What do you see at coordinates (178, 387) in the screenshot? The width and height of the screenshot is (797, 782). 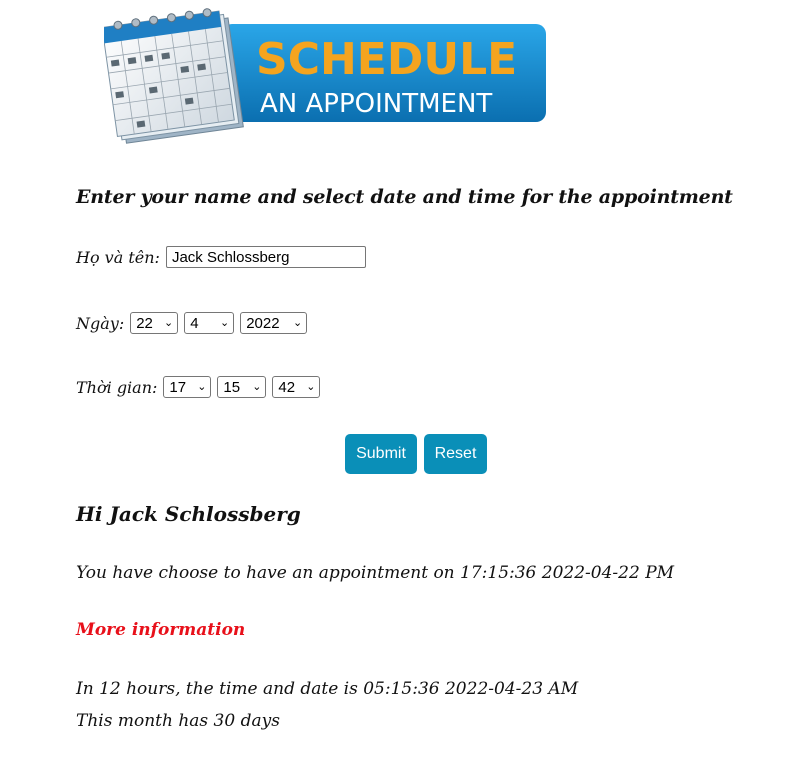 I see `hour-select-value: 17` at bounding box center [178, 387].